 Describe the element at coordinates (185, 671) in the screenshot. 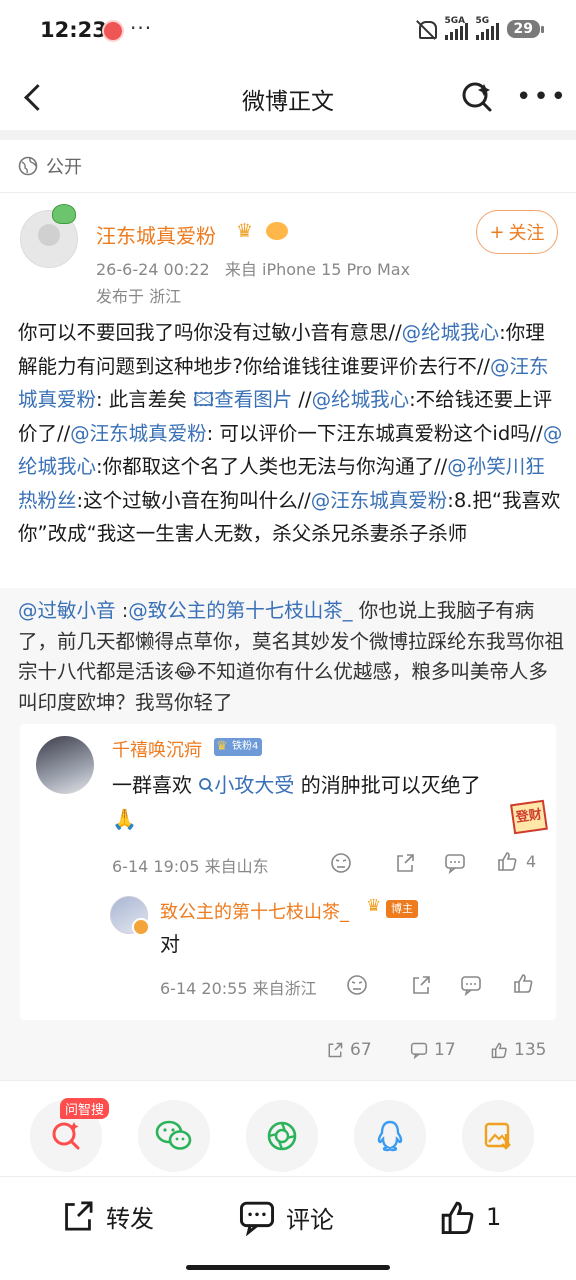

I see `laugh-emoji-icon: 😂` at that location.